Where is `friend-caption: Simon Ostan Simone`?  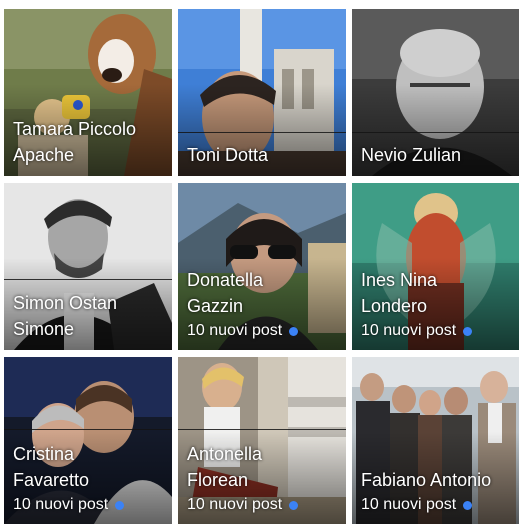 friend-caption: Simon Ostan Simone is located at coordinates (89, 316).